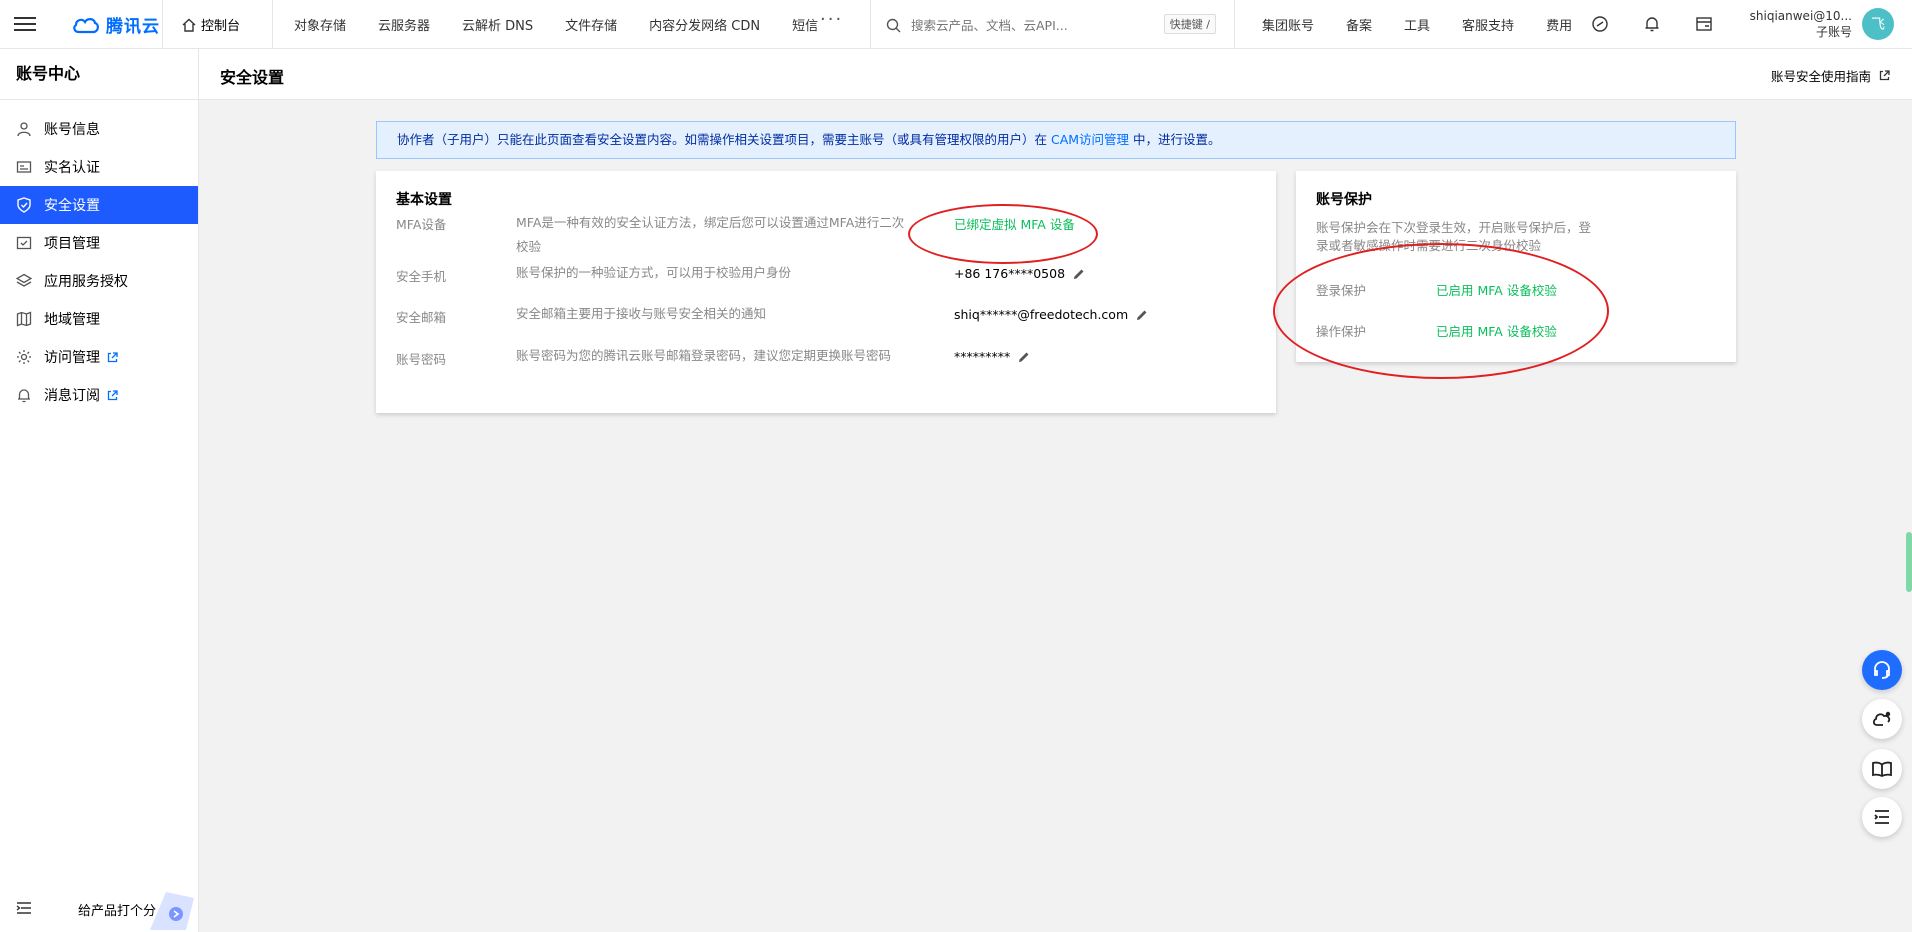 Image resolution: width=1912 pixels, height=932 pixels. What do you see at coordinates (1488, 24) in the screenshot?
I see `nav-support: 客服支持` at bounding box center [1488, 24].